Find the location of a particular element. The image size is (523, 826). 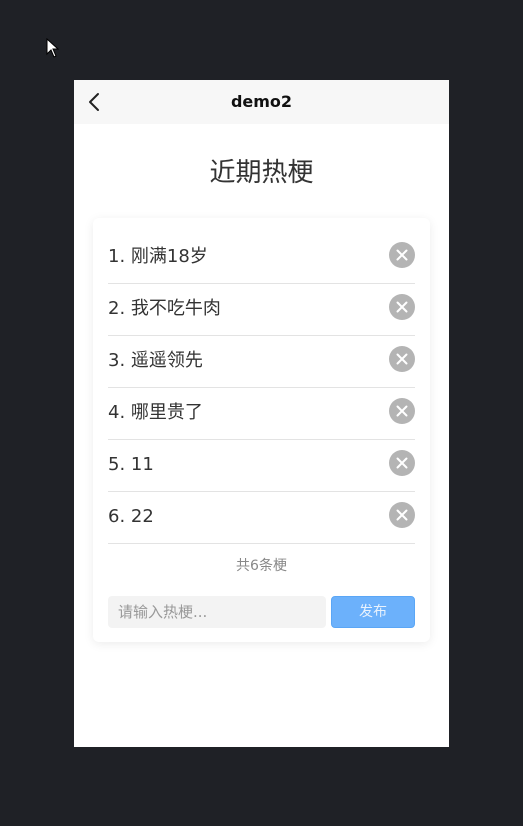

list-item-text: 4. 哪里贵了 is located at coordinates (155, 412).